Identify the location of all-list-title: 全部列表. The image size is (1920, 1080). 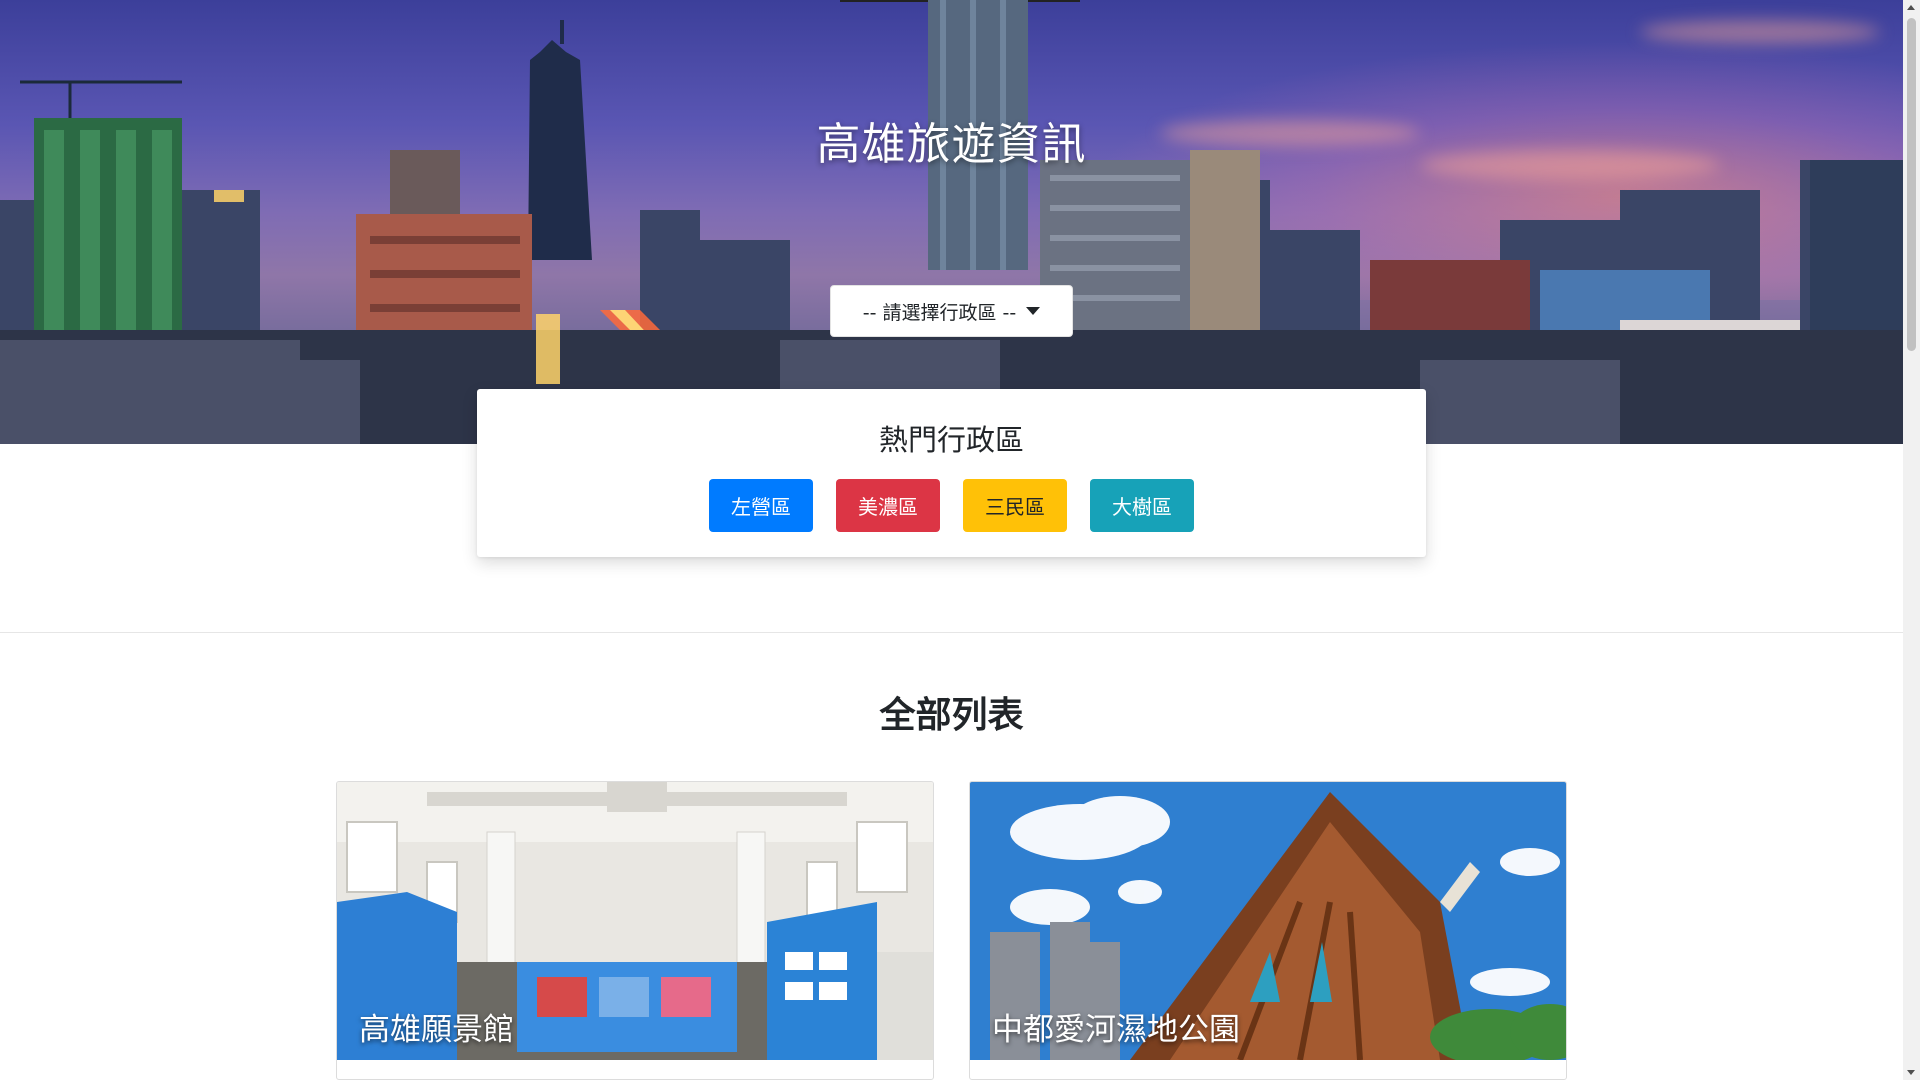
(951, 715).